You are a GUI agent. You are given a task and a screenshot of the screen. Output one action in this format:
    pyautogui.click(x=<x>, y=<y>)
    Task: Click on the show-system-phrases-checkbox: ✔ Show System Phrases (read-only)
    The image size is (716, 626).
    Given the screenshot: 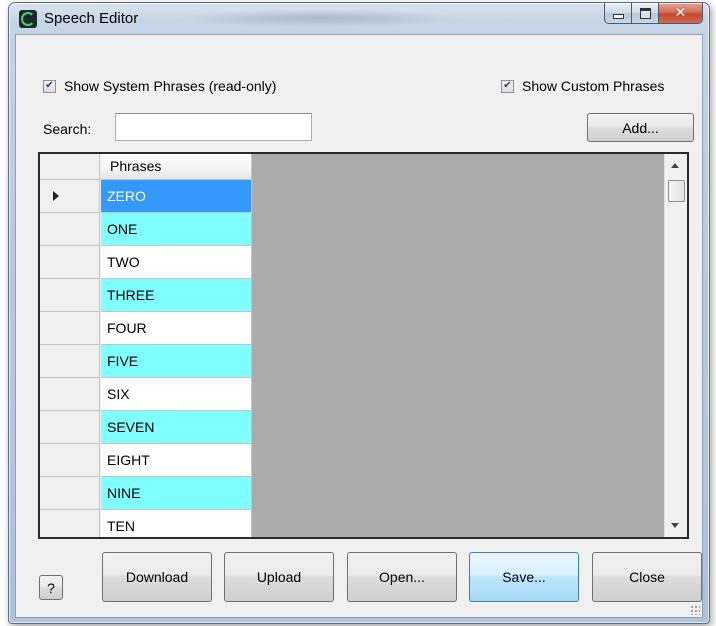 What is the action you would take?
    pyautogui.click(x=159, y=86)
    